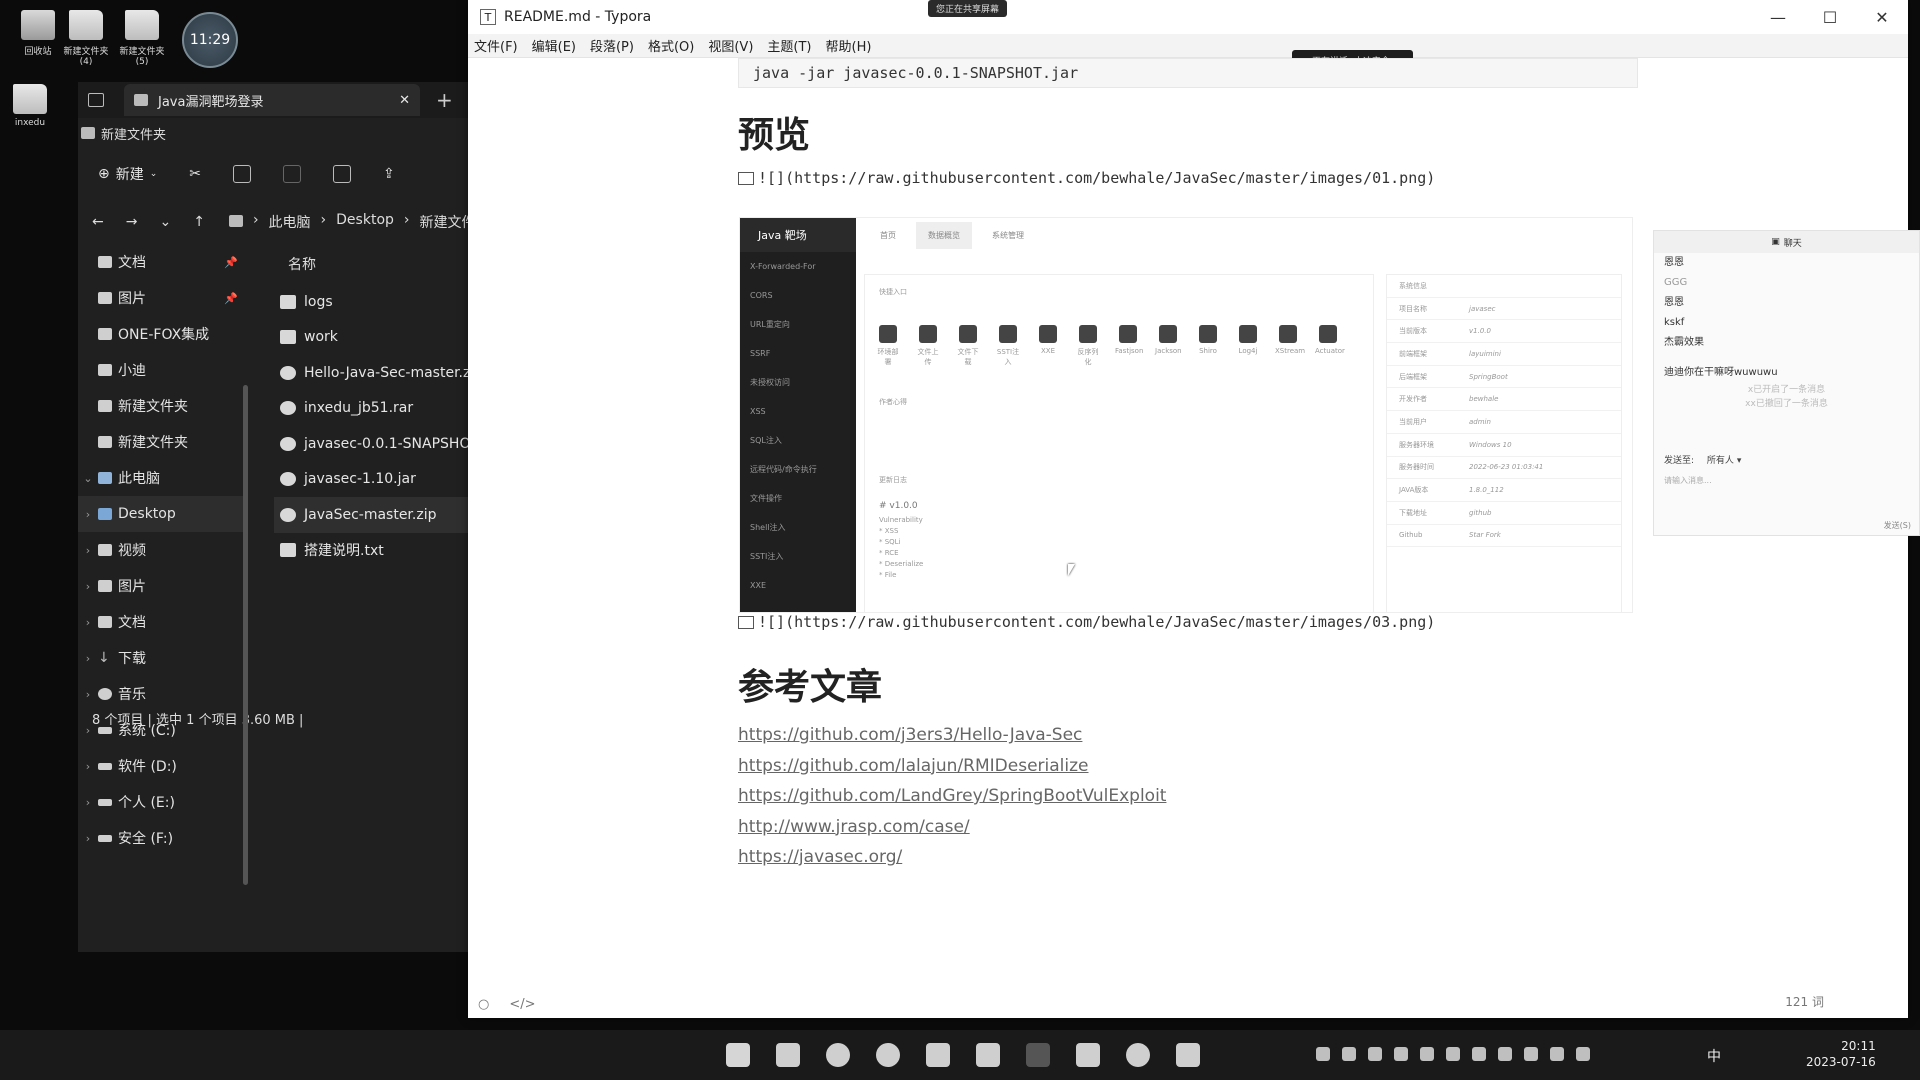 The height and width of the screenshot is (1080, 1920). What do you see at coordinates (738, 1055) in the screenshot?
I see `start-button` at bounding box center [738, 1055].